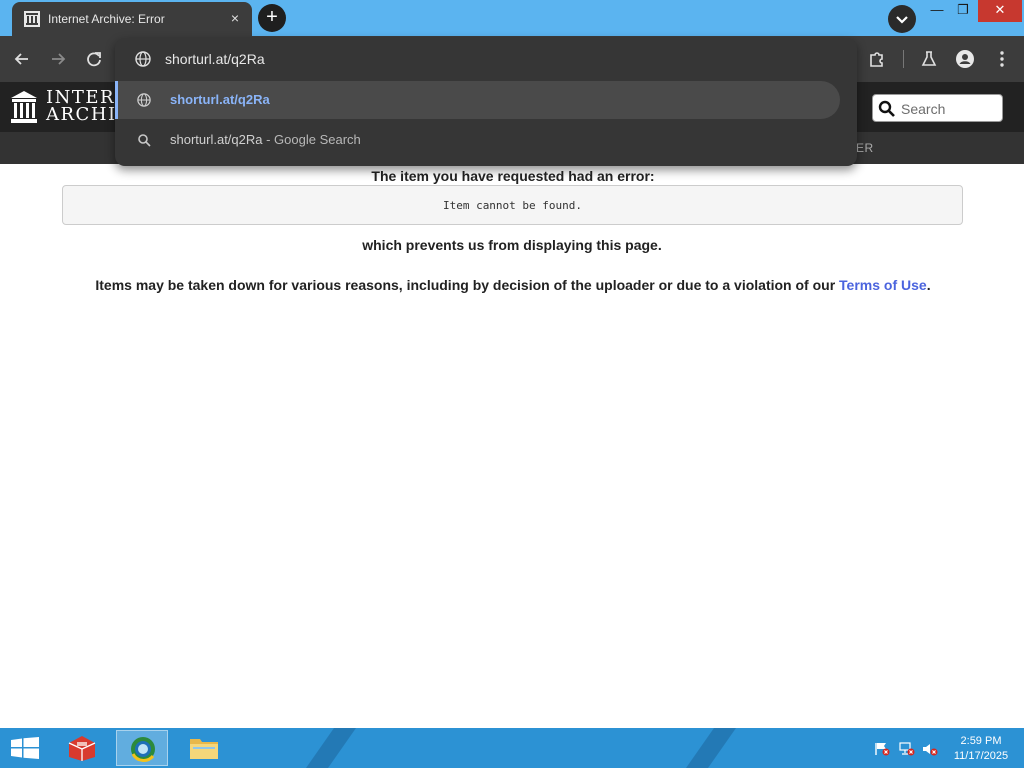 This screenshot has height=768, width=1024. What do you see at coordinates (981, 741) in the screenshot?
I see `clock-time: 2:59 PM` at bounding box center [981, 741].